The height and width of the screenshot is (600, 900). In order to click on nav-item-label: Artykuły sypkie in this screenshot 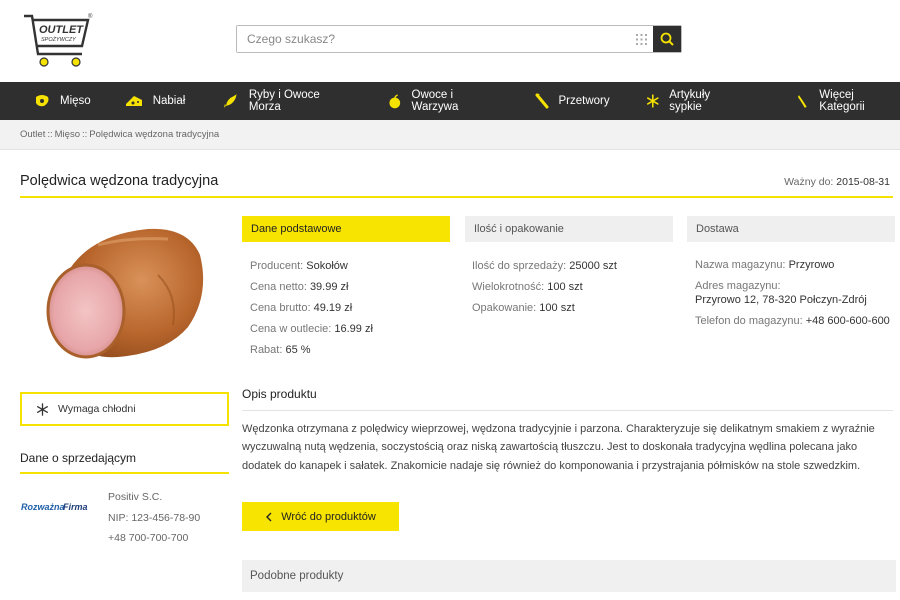, I will do `click(690, 101)`.